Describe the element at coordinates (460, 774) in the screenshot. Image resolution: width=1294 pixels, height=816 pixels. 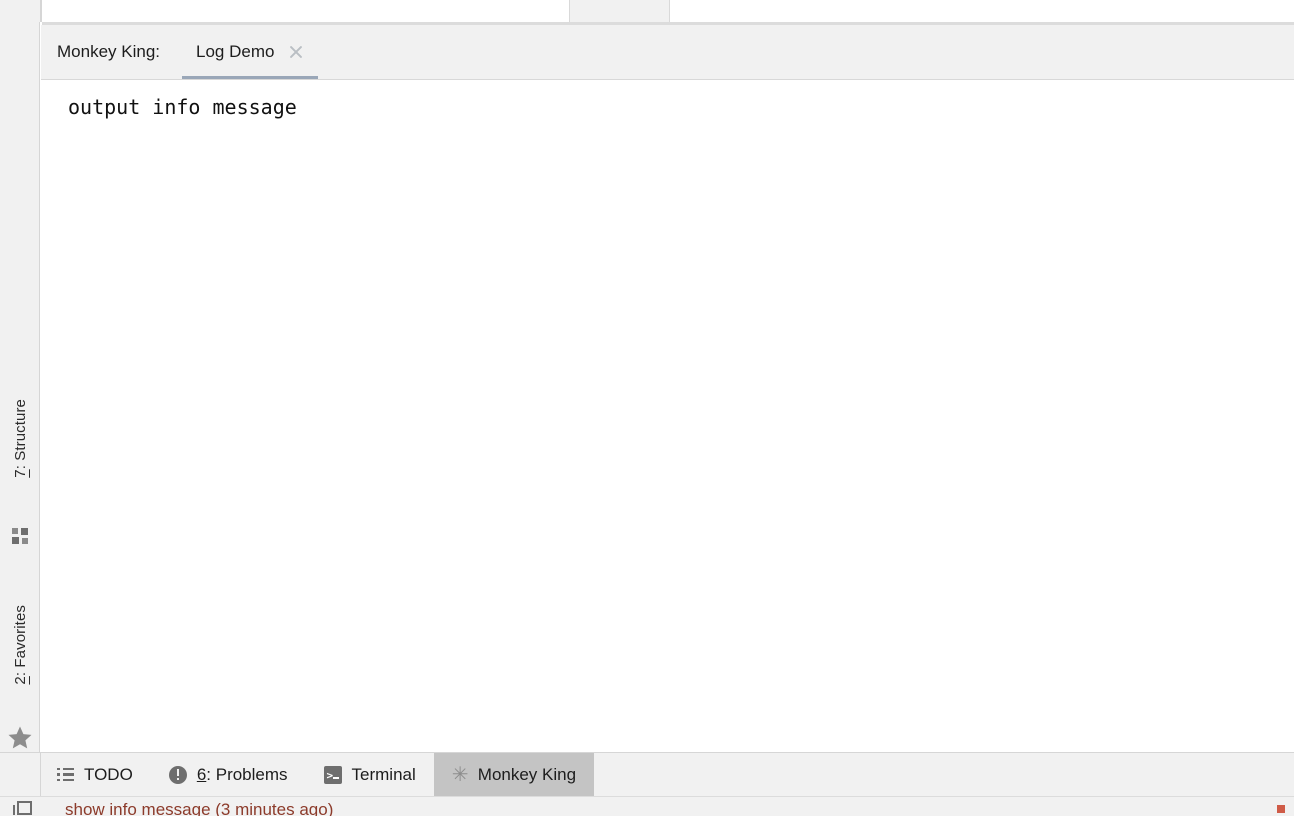
I see `asterisk-icon: ✳` at that location.